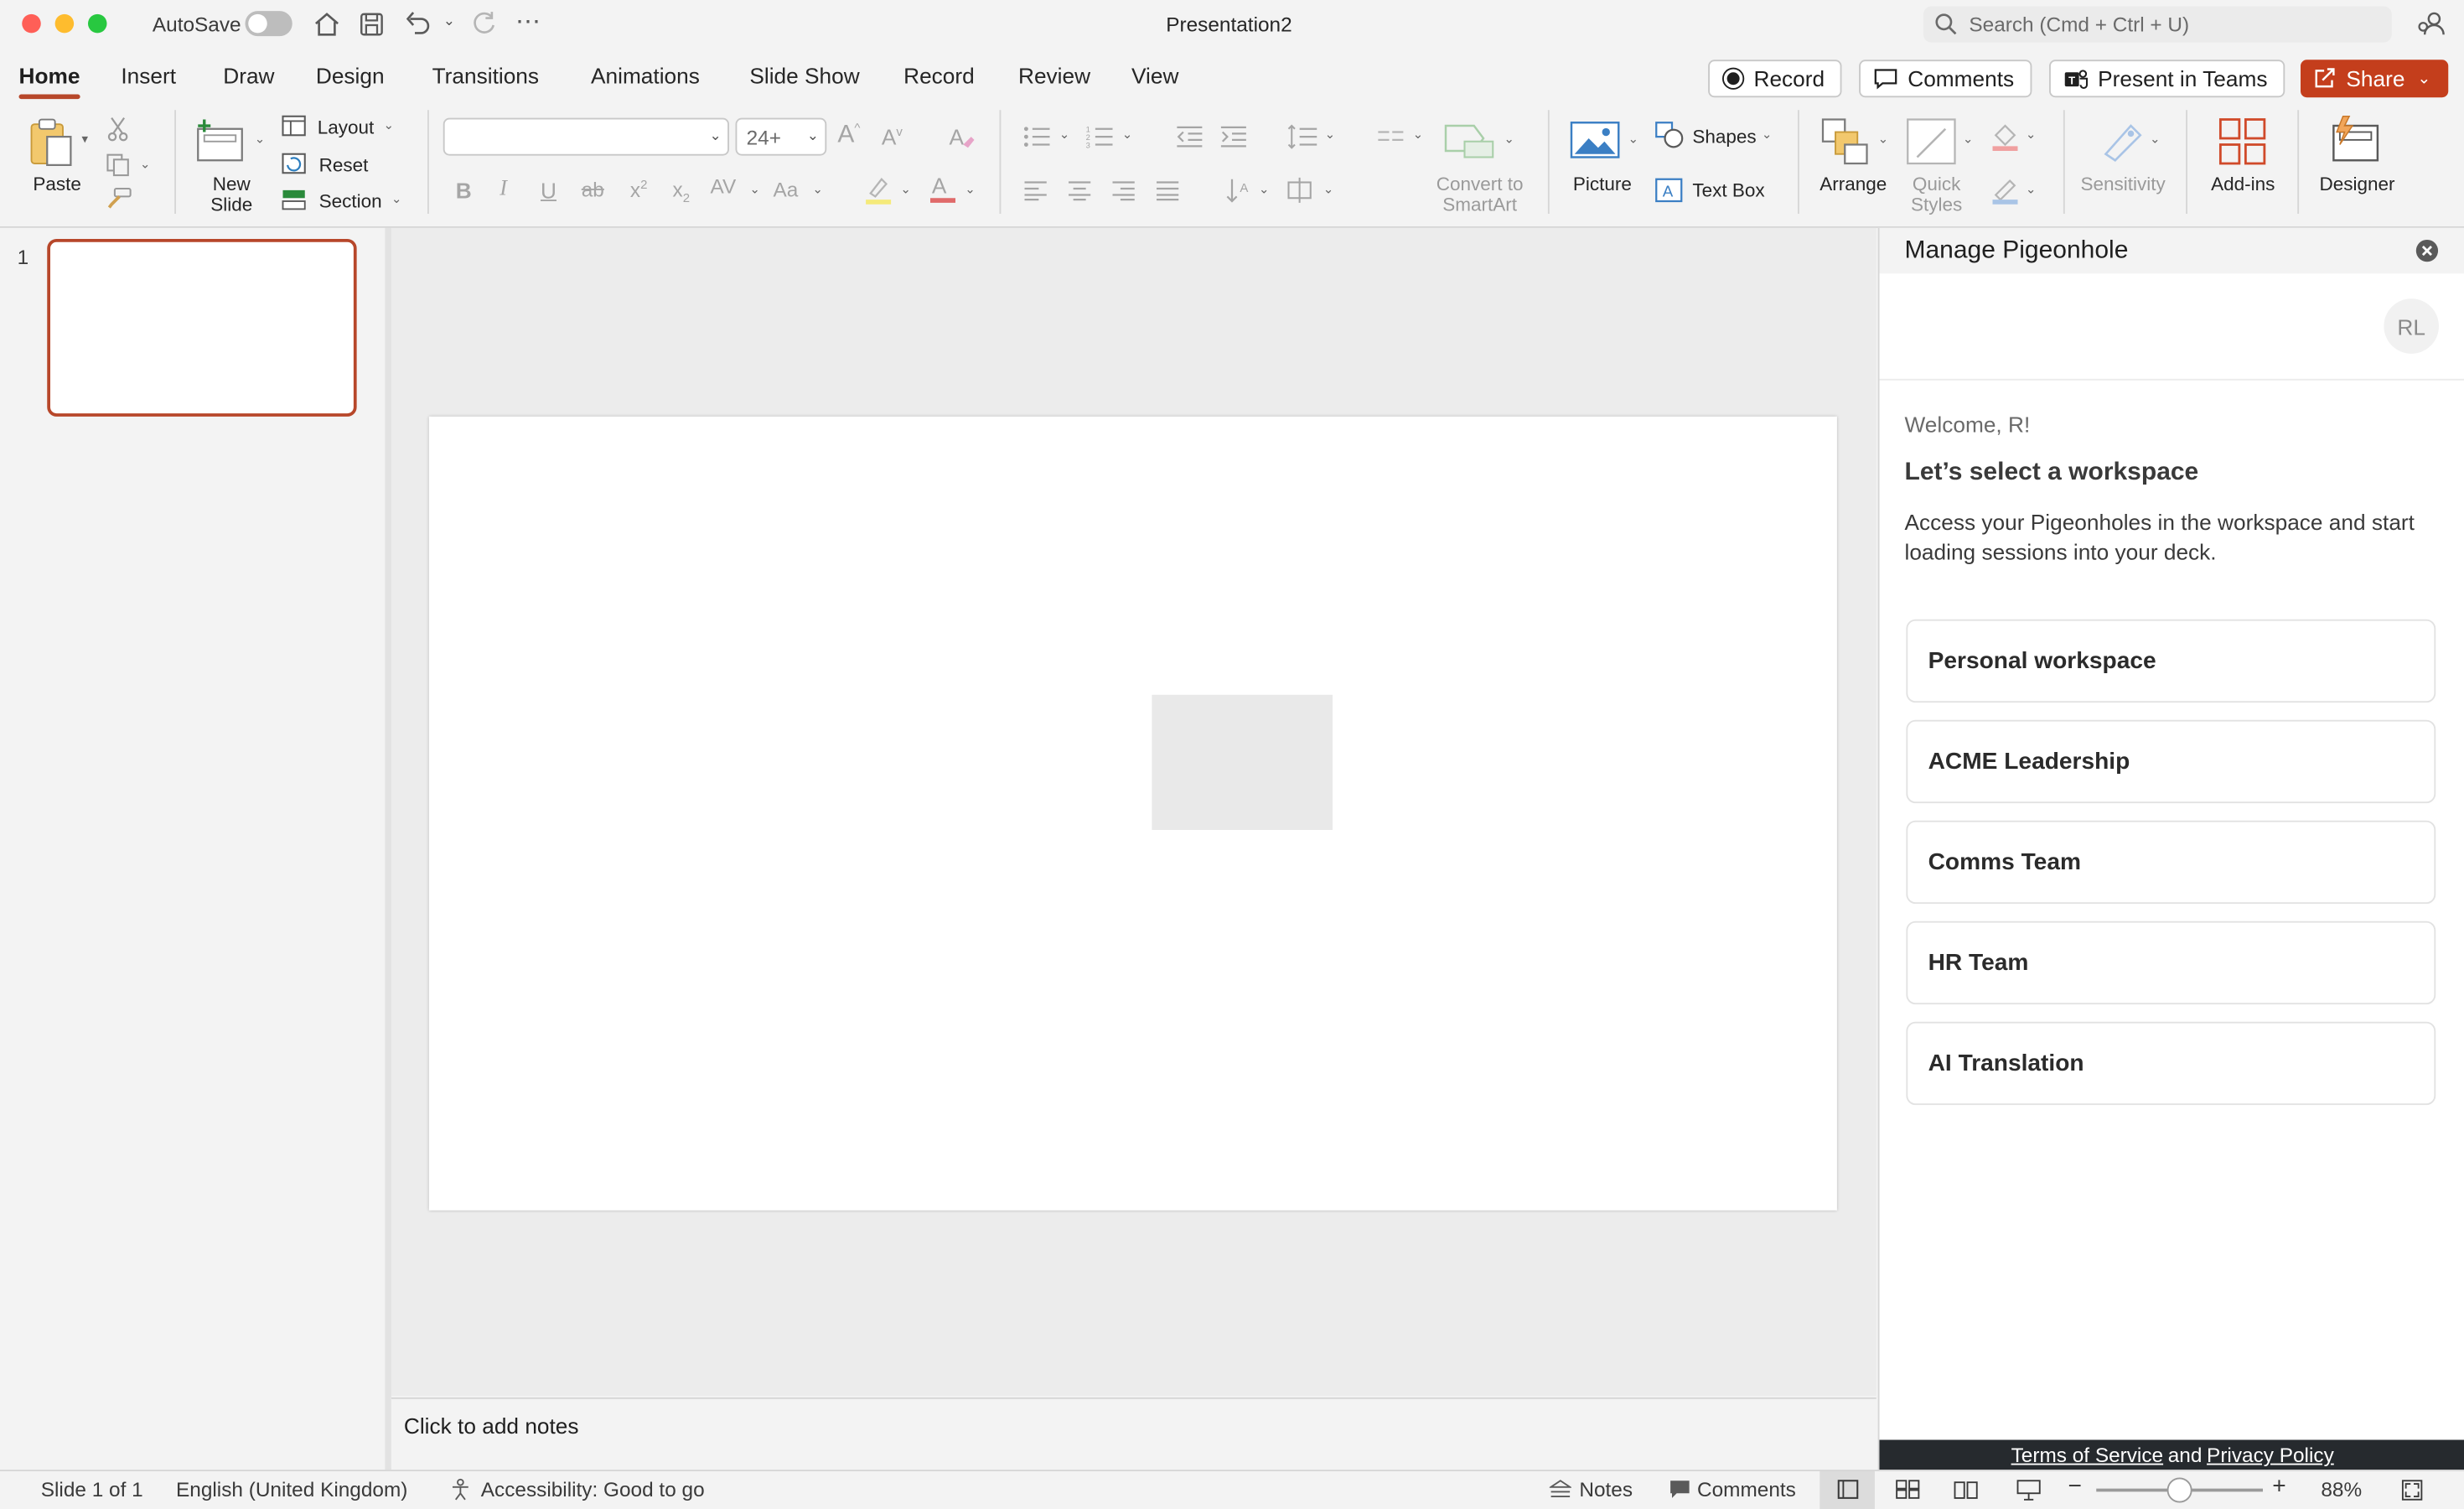 The height and width of the screenshot is (1509, 2464). I want to click on zoom-level: 88%, so click(2341, 1489).